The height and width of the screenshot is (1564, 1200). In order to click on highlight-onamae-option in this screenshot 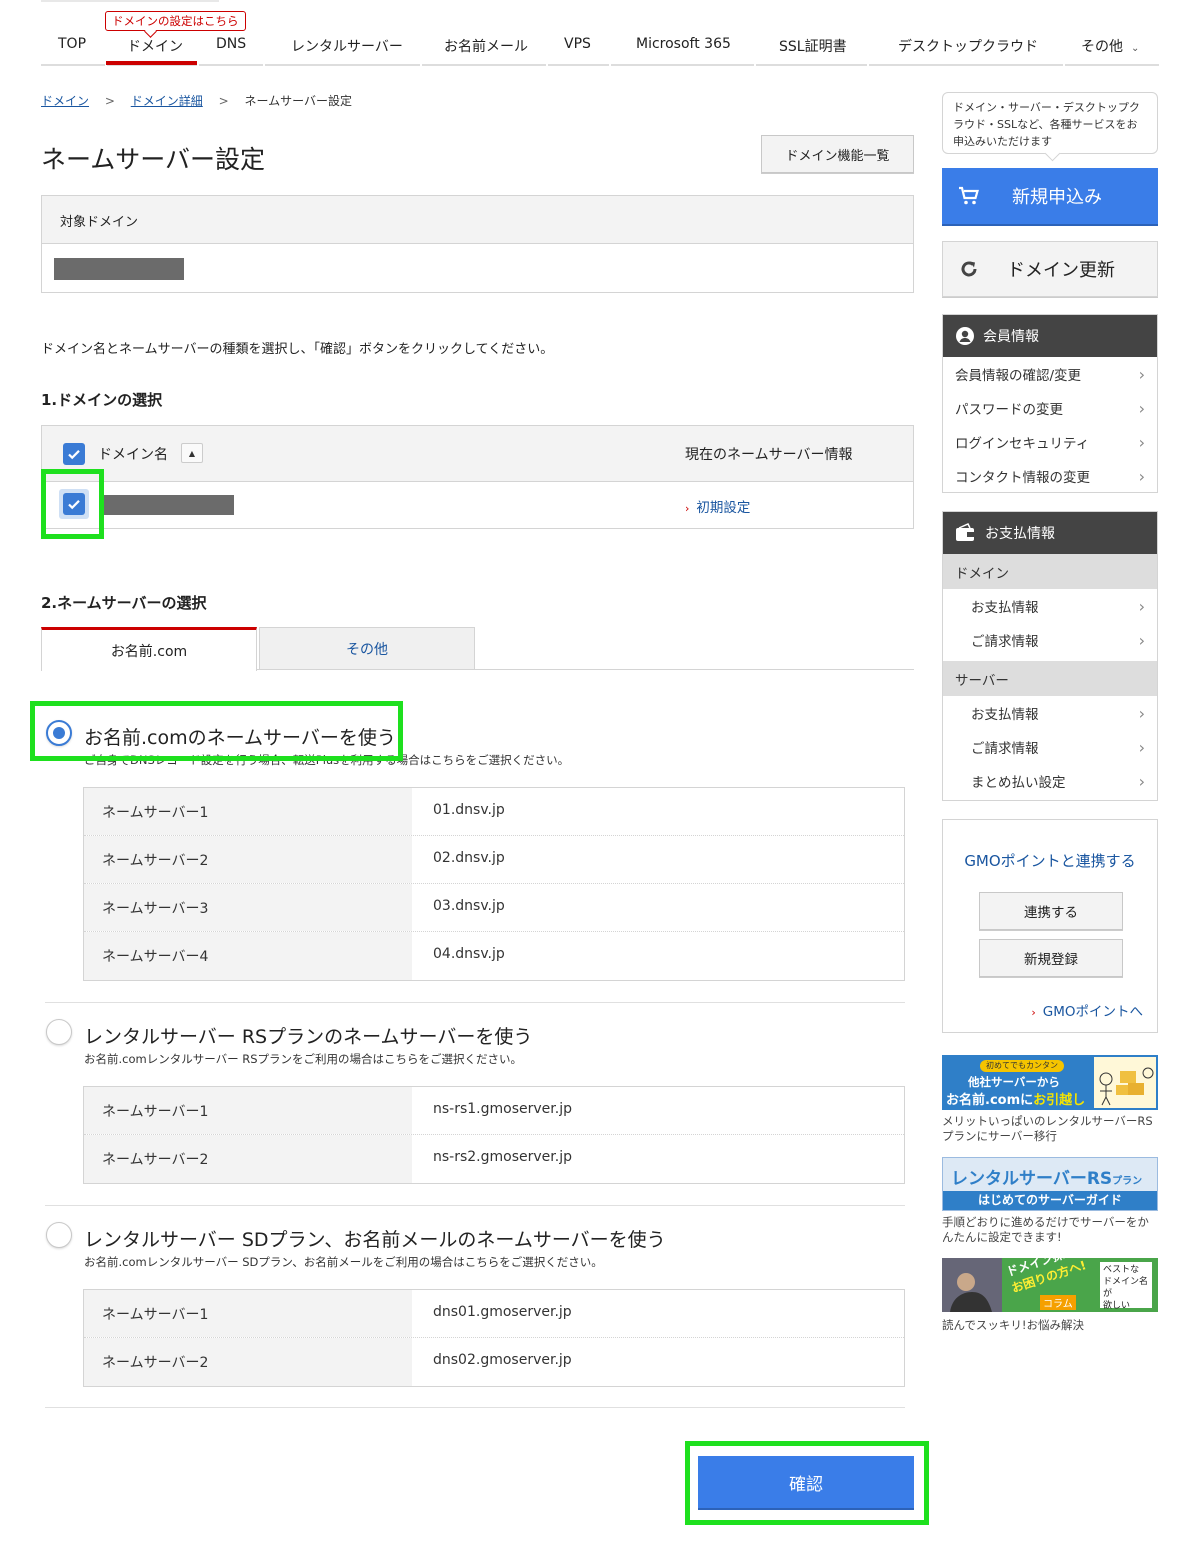, I will do `click(216, 731)`.